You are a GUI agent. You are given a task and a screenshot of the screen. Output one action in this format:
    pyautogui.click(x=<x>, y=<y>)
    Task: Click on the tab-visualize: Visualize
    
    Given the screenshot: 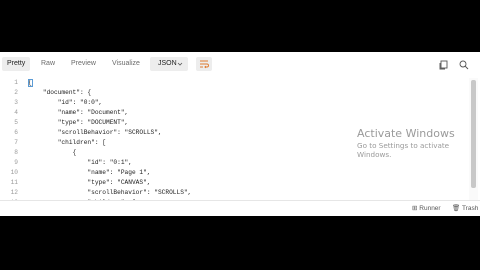 What is the action you would take?
    pyautogui.click(x=126, y=64)
    